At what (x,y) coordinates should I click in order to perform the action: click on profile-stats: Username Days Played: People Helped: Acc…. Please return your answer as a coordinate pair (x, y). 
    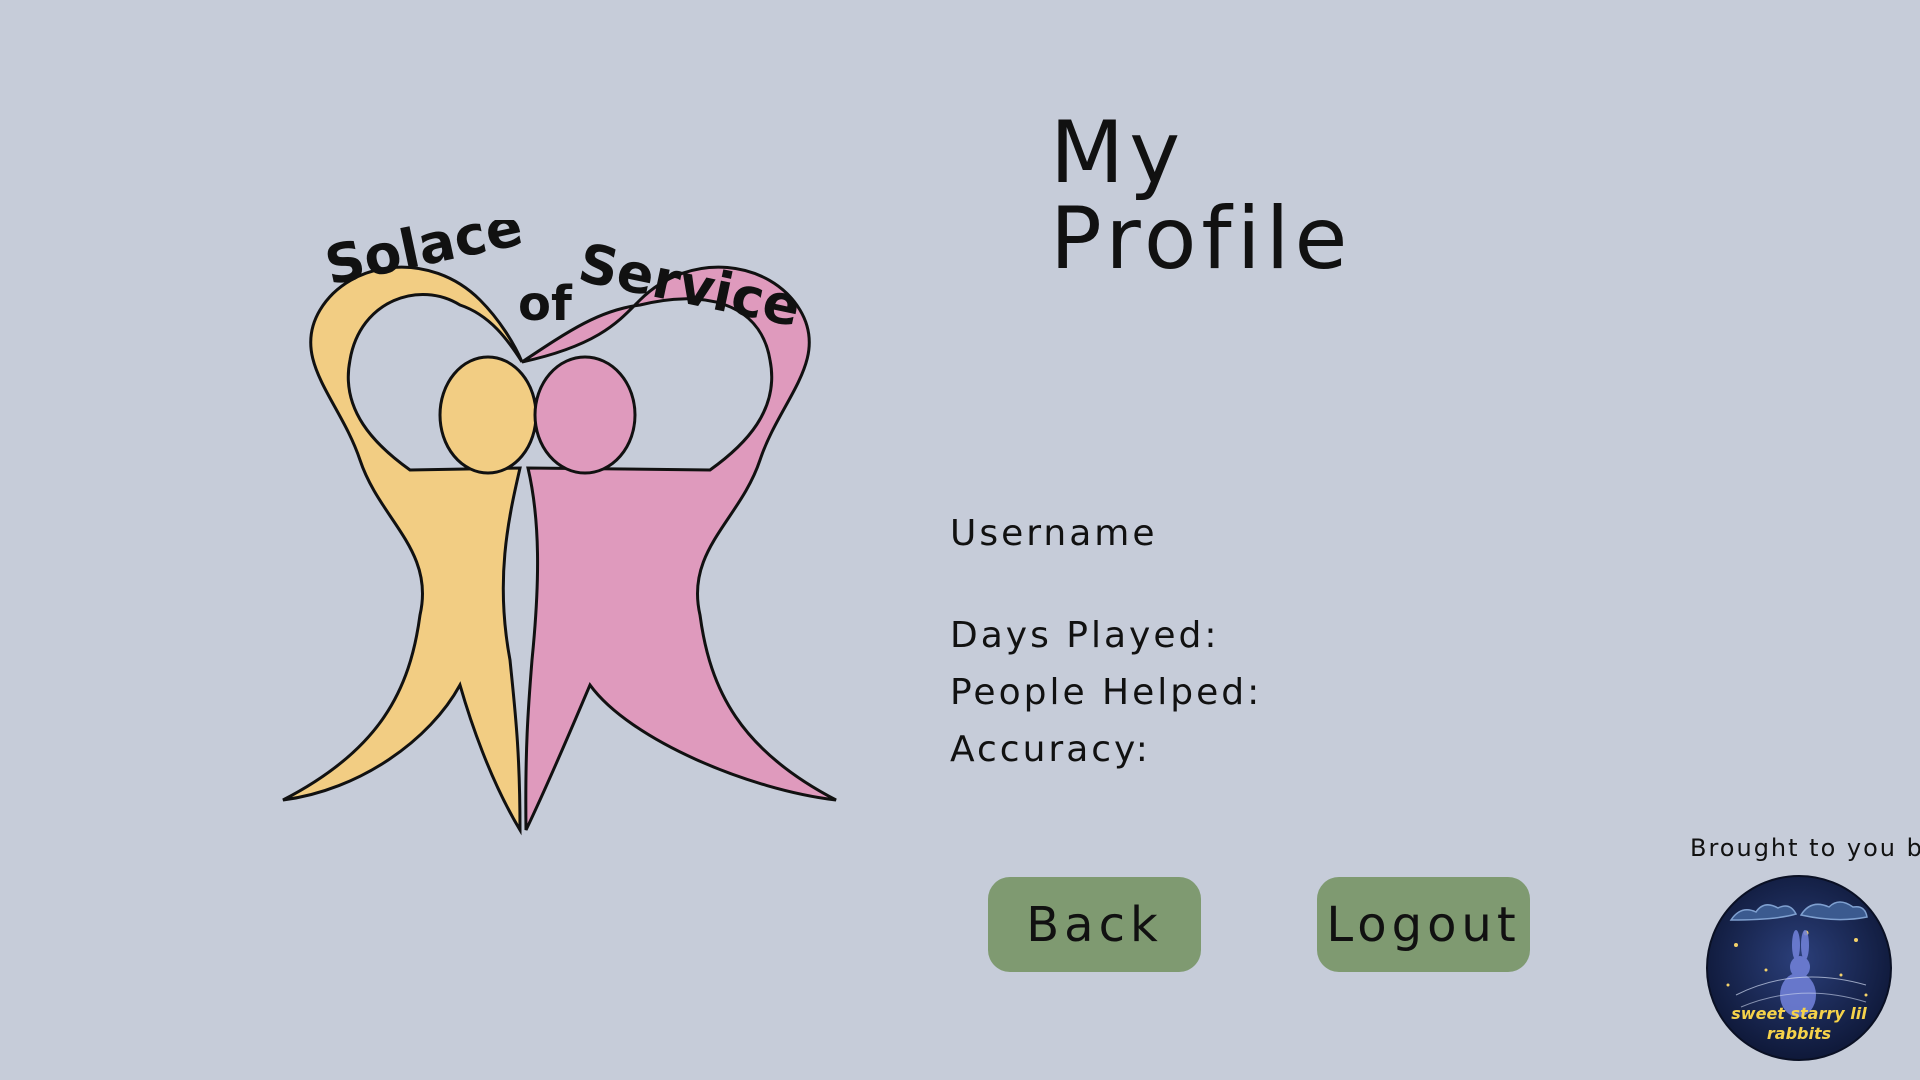
    Looking at the image, I should click on (1106, 641).